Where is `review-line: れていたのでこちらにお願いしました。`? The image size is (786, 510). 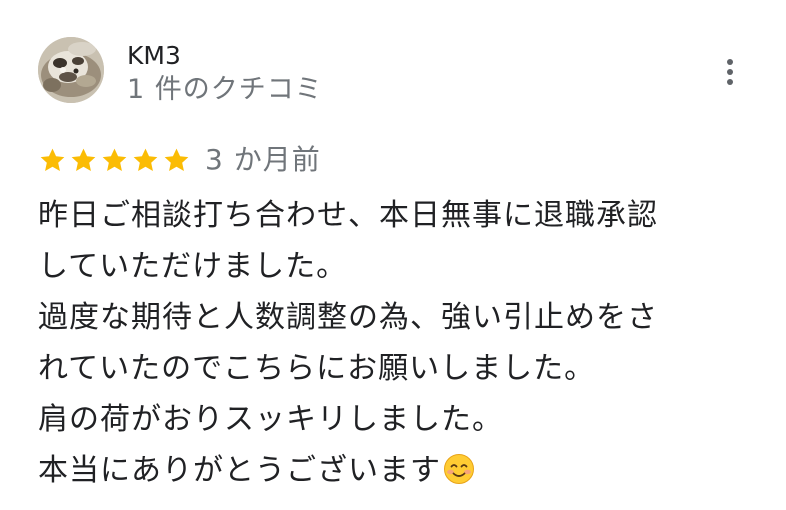 review-line: れていたのでこちらにお願いしました。 is located at coordinates (317, 368).